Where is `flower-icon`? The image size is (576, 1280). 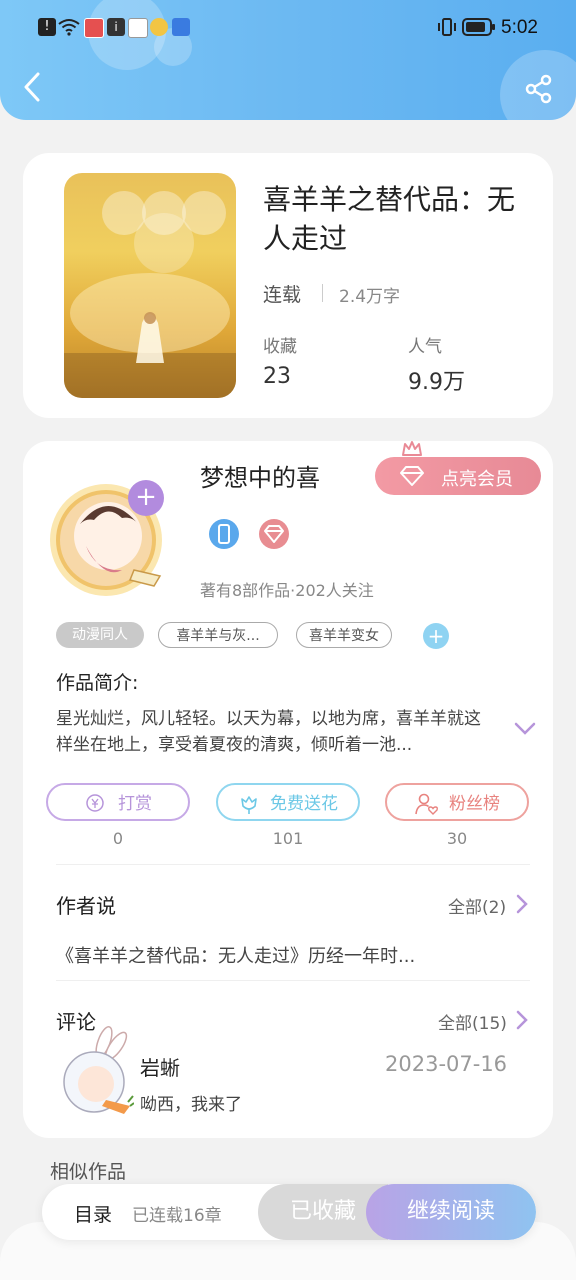
flower-icon is located at coordinates (249, 805).